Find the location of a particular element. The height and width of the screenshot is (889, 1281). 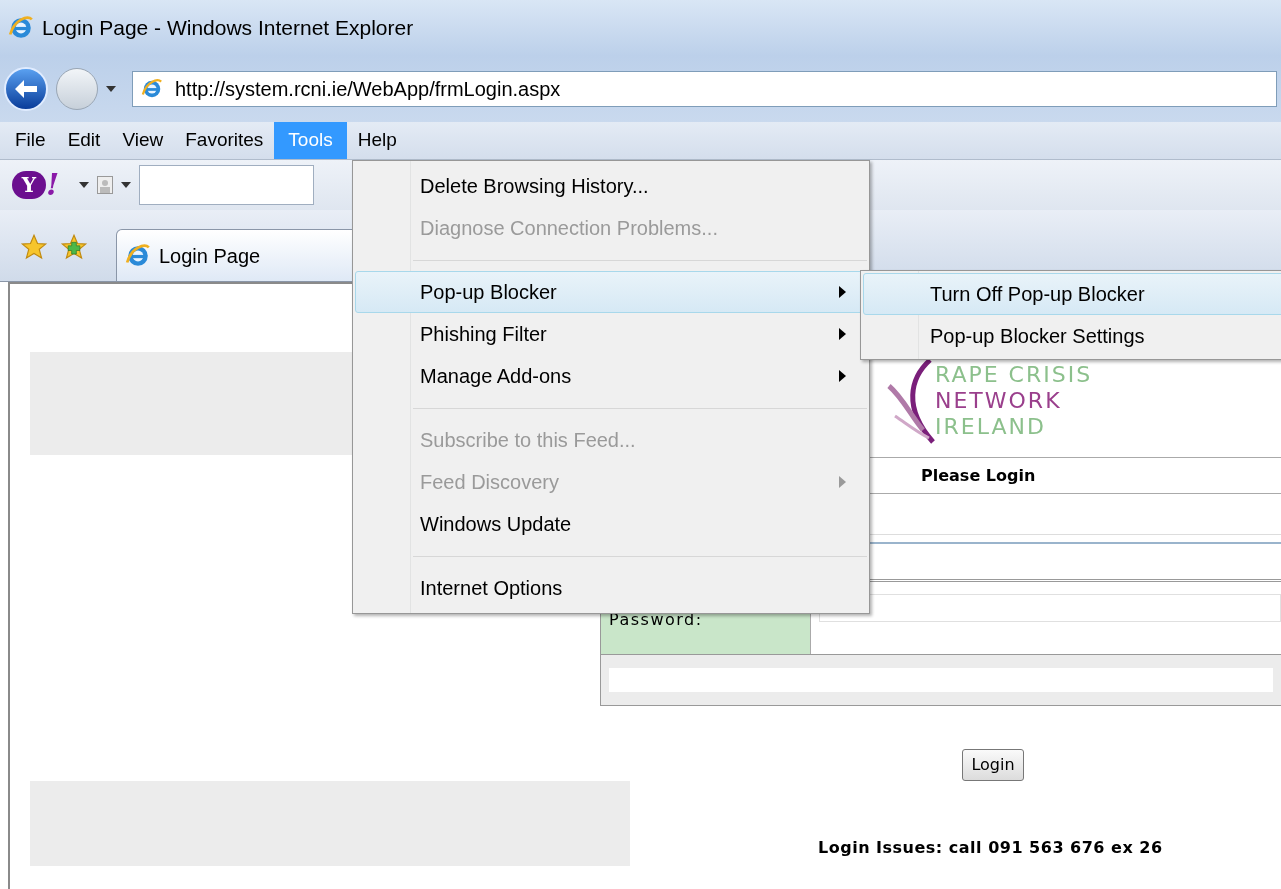

search-field is located at coordinates (227, 185).